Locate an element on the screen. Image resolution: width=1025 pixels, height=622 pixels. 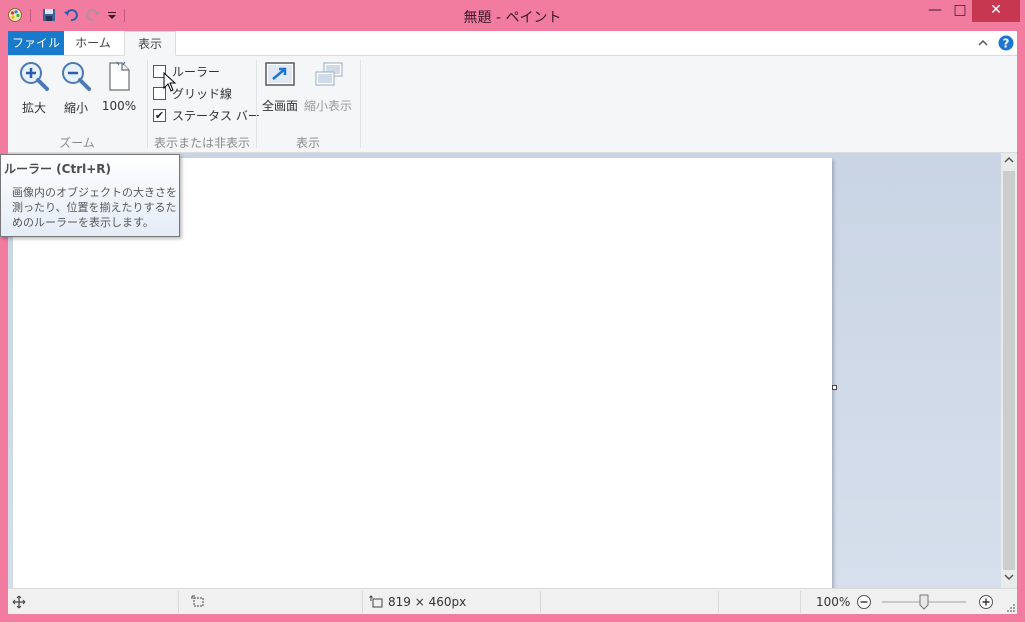
zoom-group-label: ズーム is located at coordinates (77, 143).